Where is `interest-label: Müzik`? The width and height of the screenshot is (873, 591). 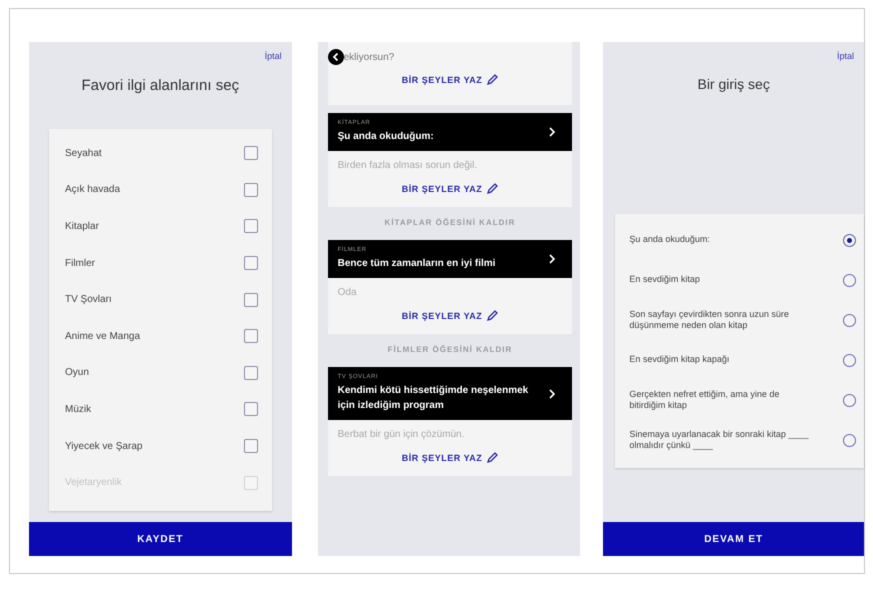
interest-label: Müzik is located at coordinates (78, 409).